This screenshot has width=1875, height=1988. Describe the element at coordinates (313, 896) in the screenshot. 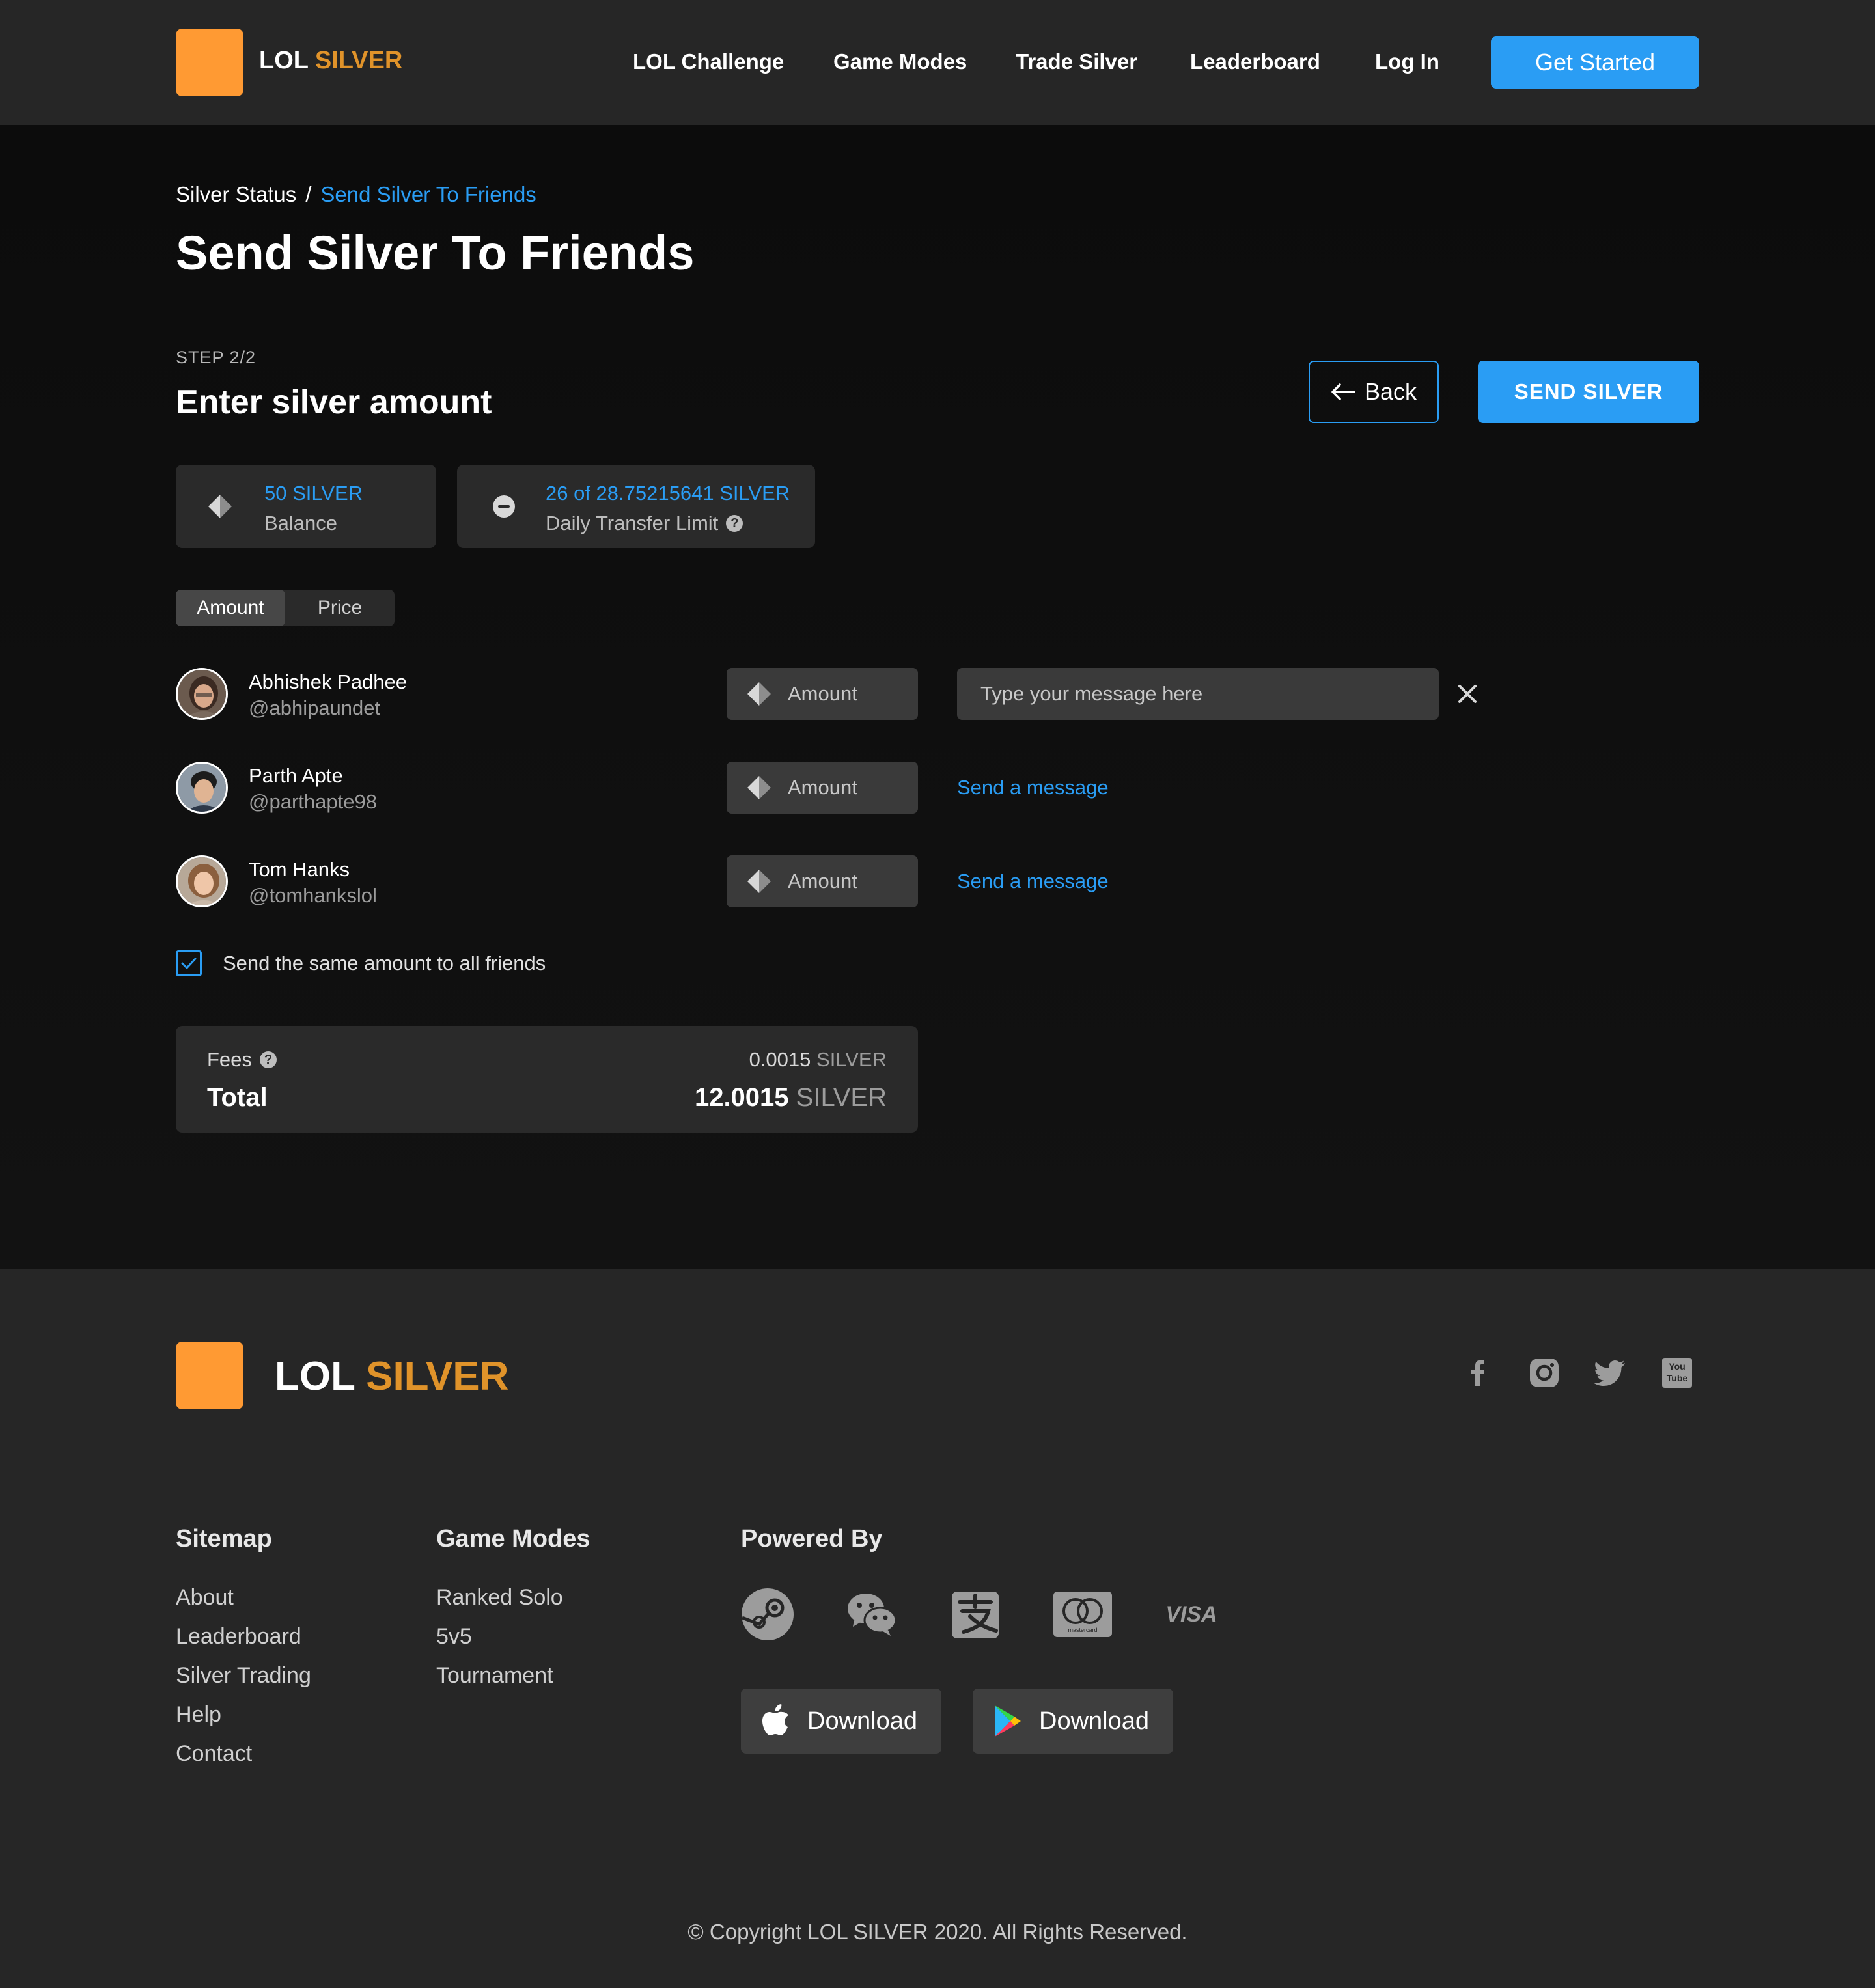

I see `friend-handle: @tomhankslol` at that location.